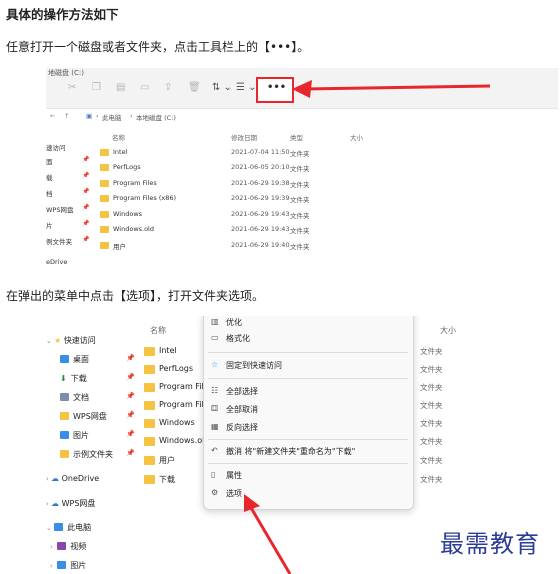 Image resolution: width=560 pixels, height=574 pixels. Describe the element at coordinates (158, 47) in the screenshot. I see `step1-text: 任意打开一个磁盘或者文件夹，点击工具栏上的【•••】。` at that location.